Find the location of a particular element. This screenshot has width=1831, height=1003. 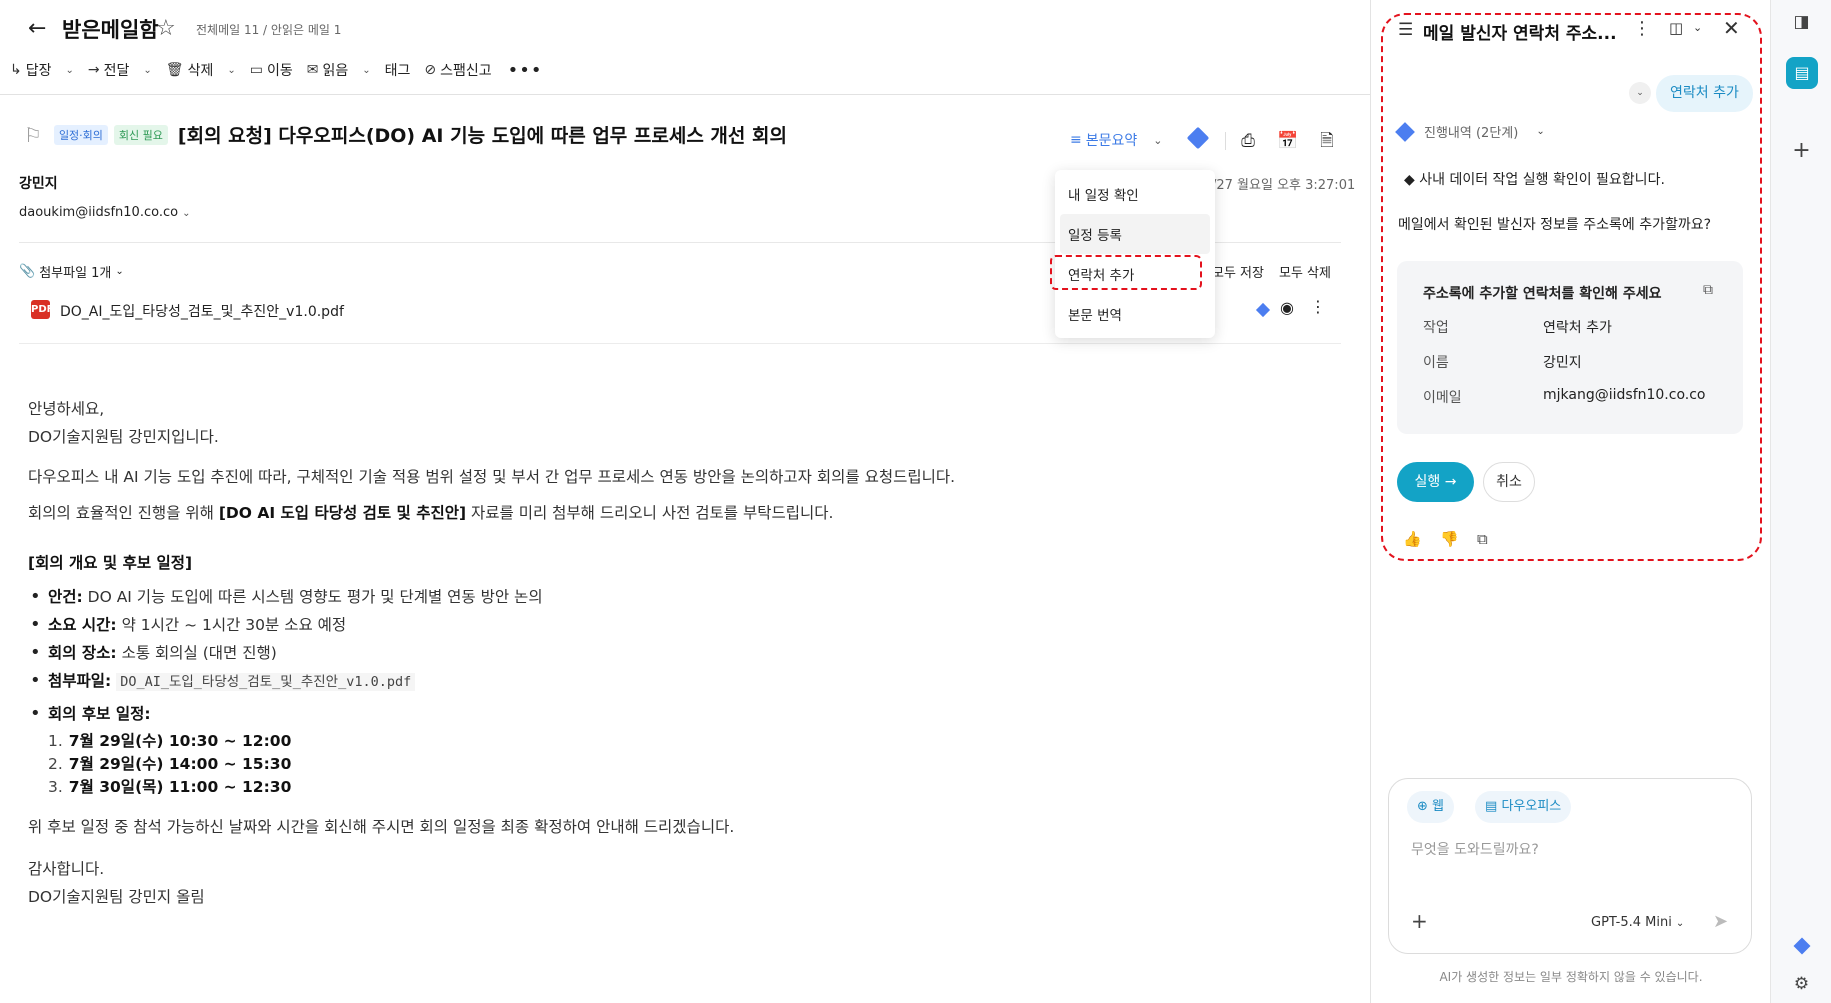

spam-button: ⊘ 스팸신고 is located at coordinates (457, 70).